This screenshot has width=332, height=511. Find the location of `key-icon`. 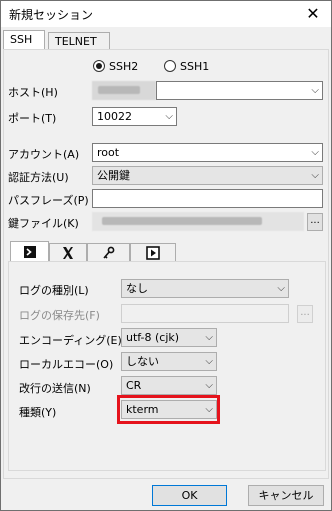

key-icon is located at coordinates (108, 252).